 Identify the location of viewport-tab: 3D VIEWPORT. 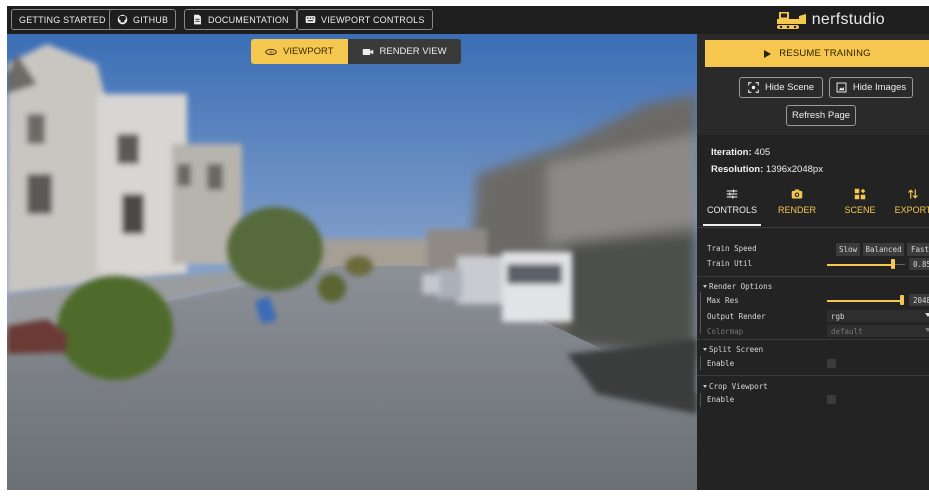
(299, 51).